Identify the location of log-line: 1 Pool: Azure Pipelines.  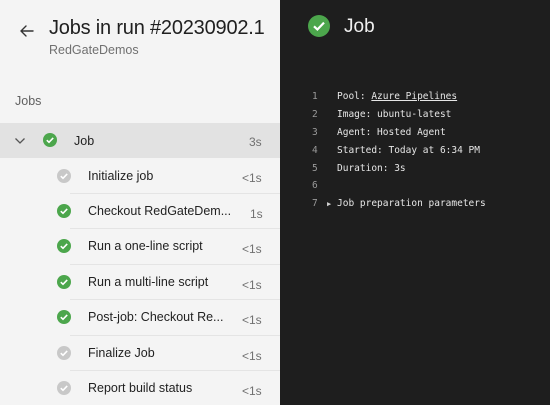
(384, 97).